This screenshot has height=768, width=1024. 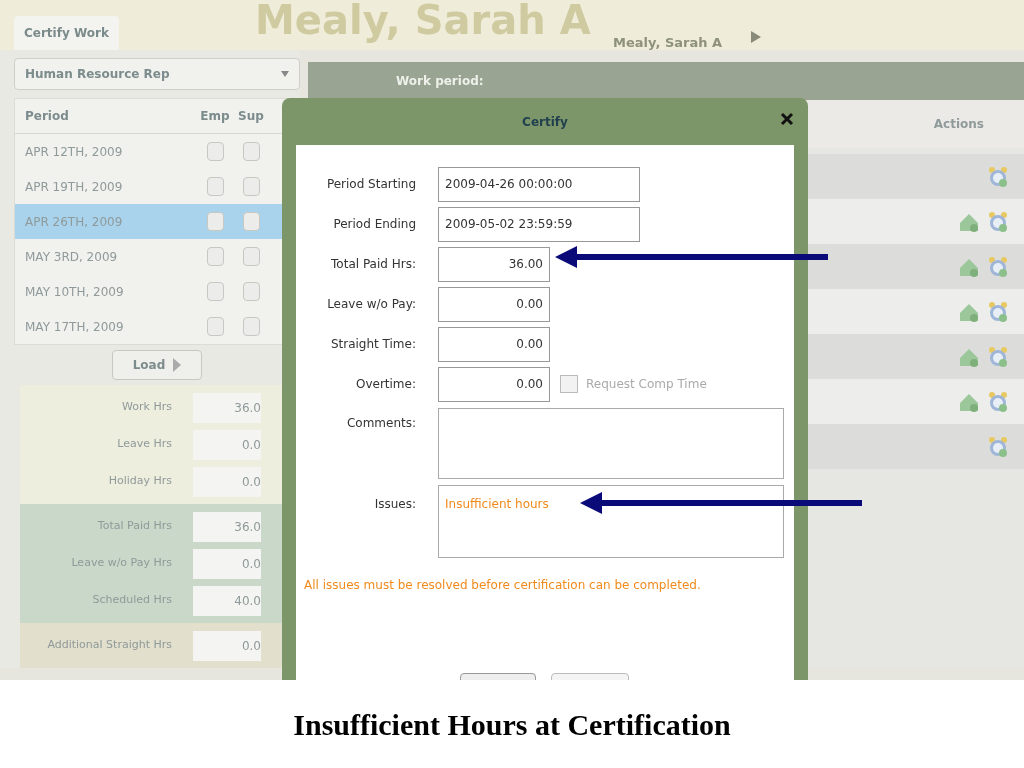 I want to click on summary-label: Leave Hrs, so click(x=144, y=444).